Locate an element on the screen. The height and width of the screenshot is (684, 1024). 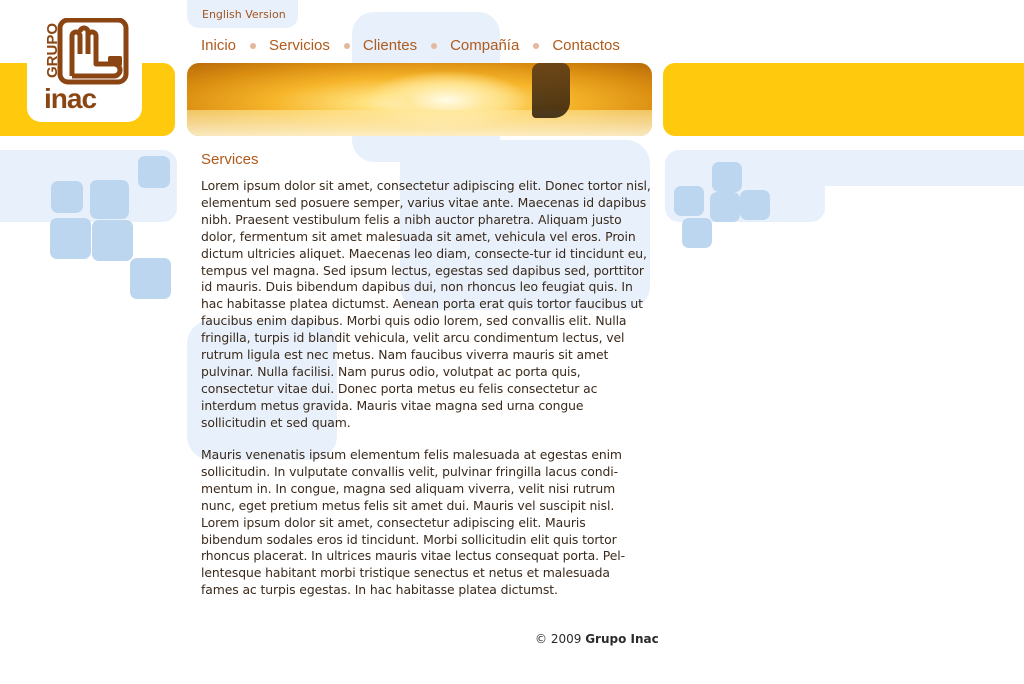
header-banner-image is located at coordinates (419, 99).